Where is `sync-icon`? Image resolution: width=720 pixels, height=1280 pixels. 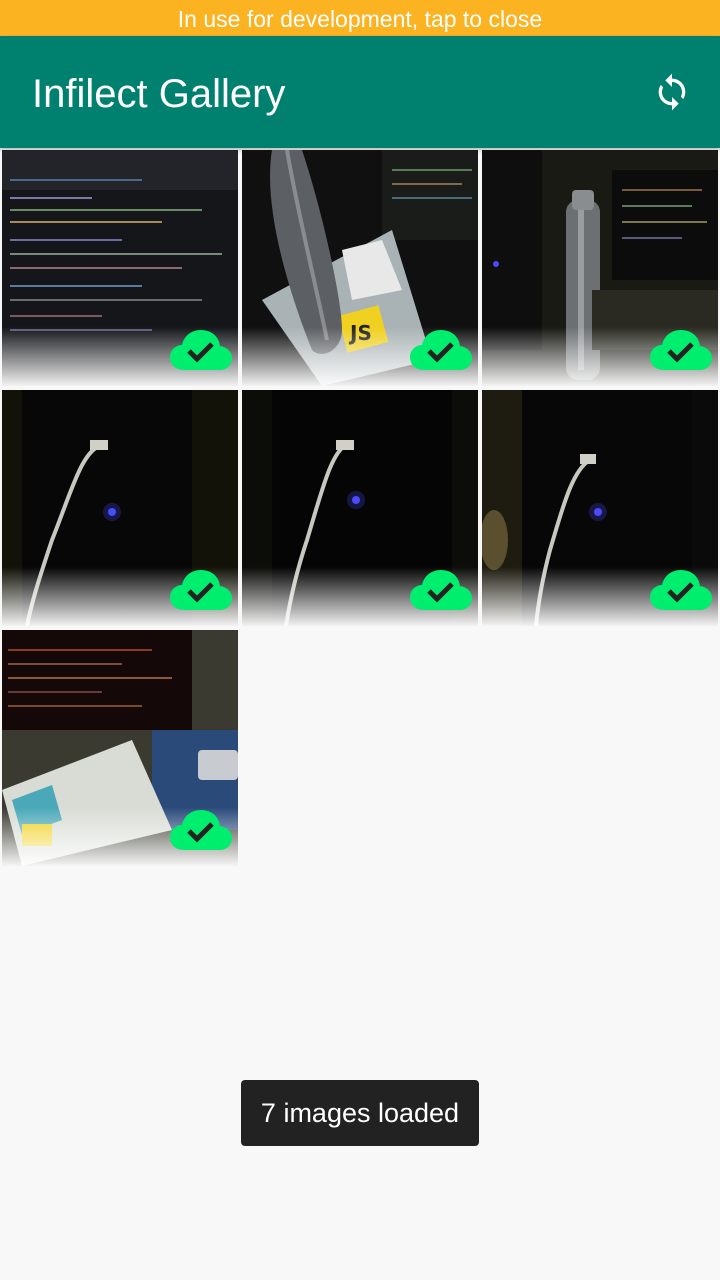
sync-icon is located at coordinates (672, 92).